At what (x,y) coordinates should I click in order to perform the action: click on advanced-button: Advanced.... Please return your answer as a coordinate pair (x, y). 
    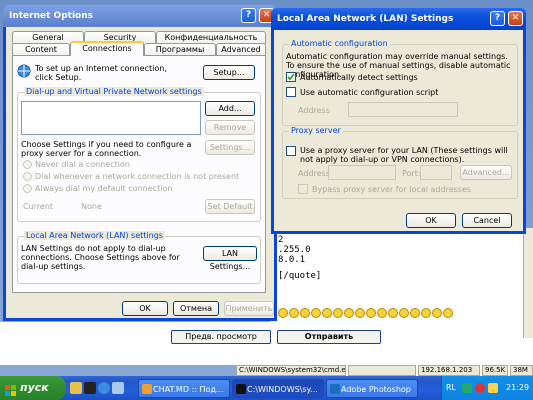
    Looking at the image, I should click on (486, 172).